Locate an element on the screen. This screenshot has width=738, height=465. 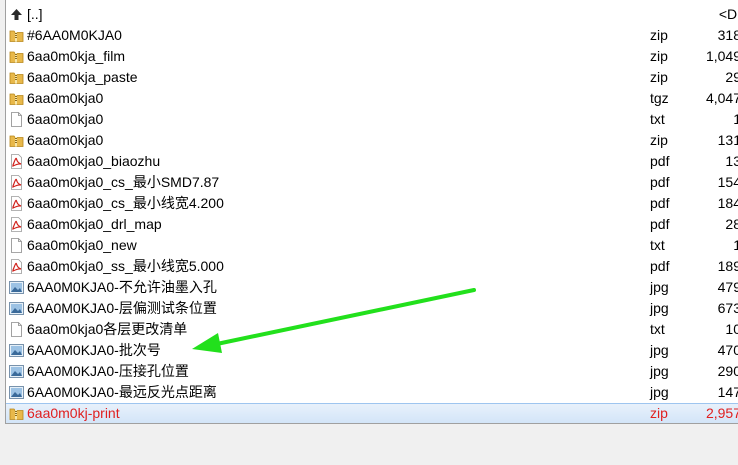
file-row: 6AA0M0KJA0-批次号 jpg 470 is located at coordinates (372, 350).